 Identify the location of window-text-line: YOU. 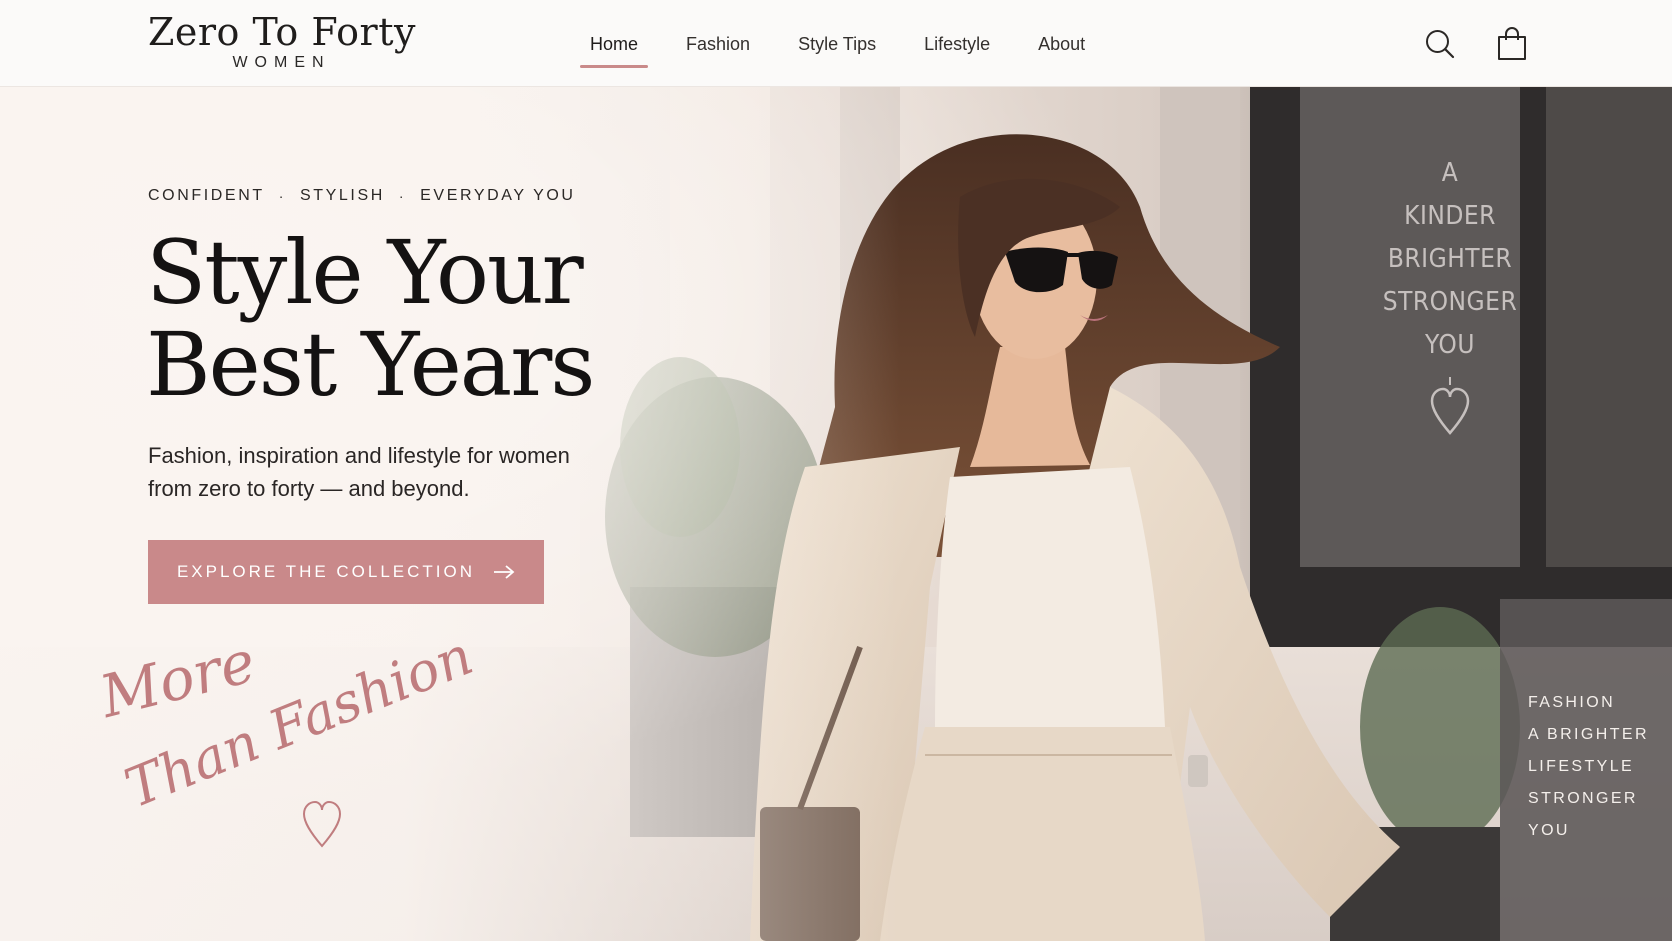
(1450, 345).